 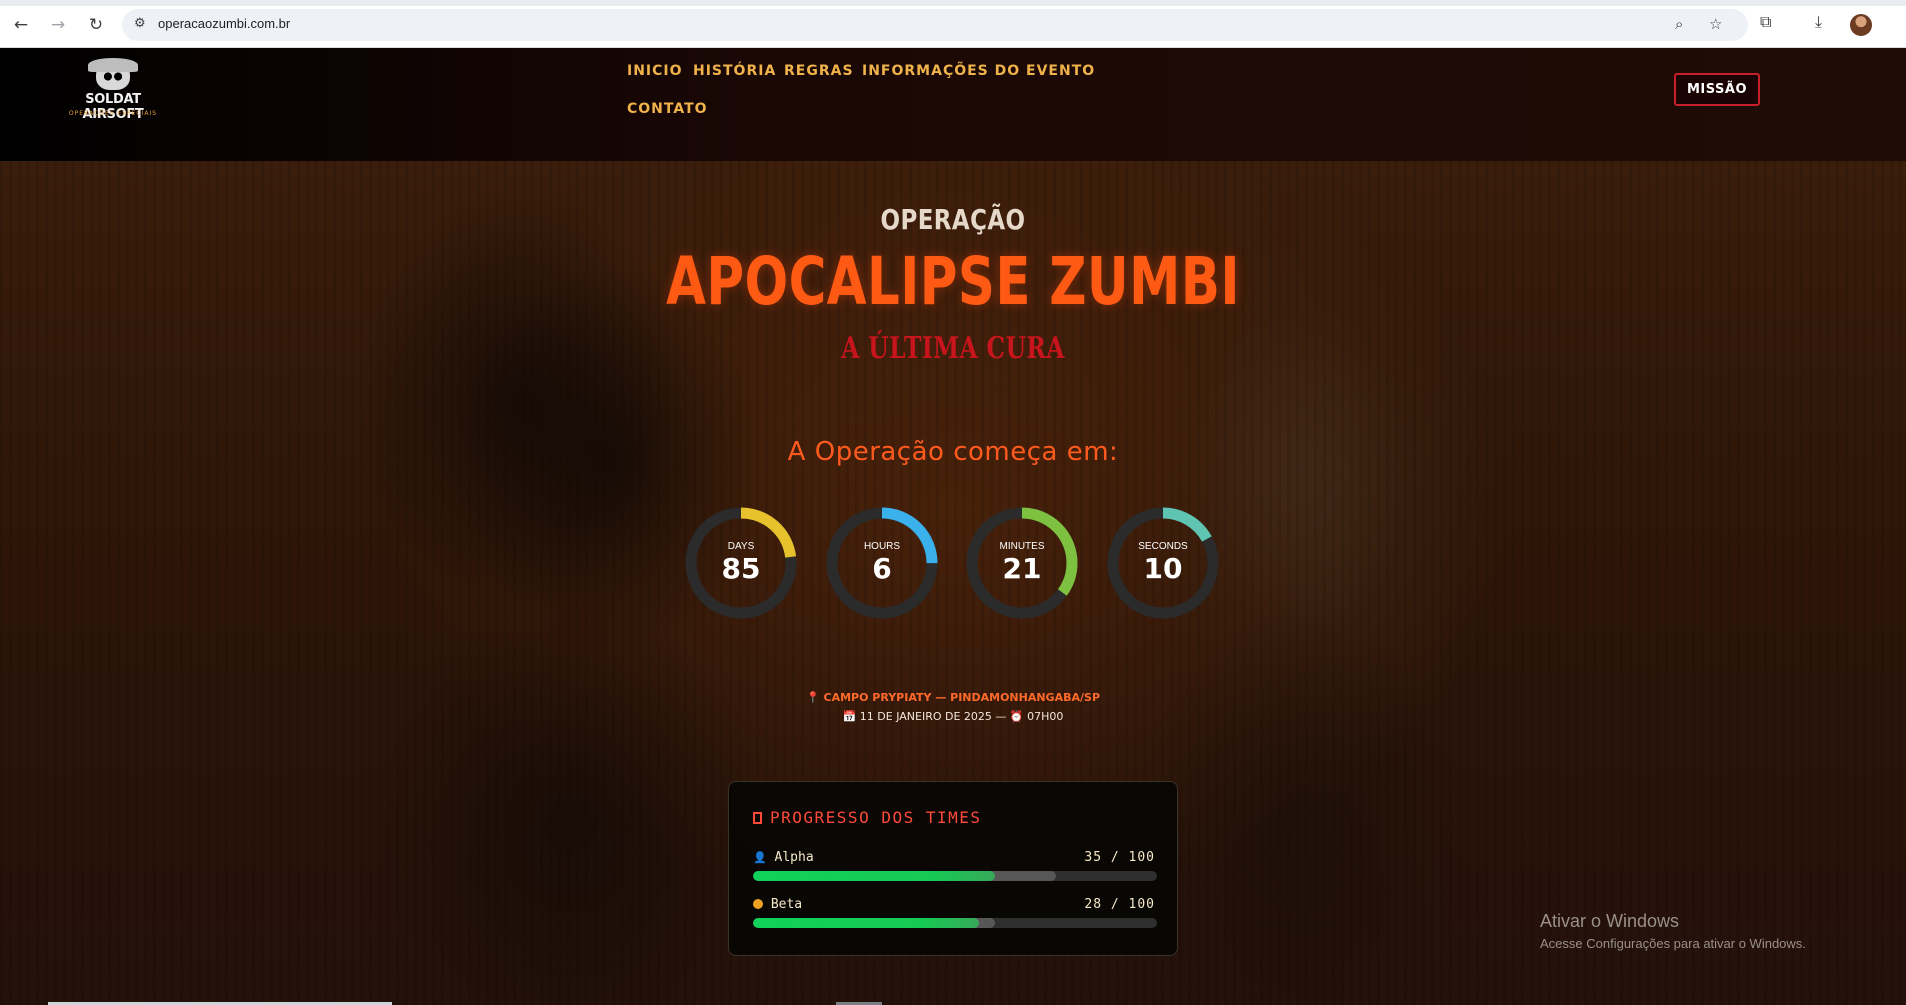 I want to click on back-button: ←, so click(x=21, y=25).